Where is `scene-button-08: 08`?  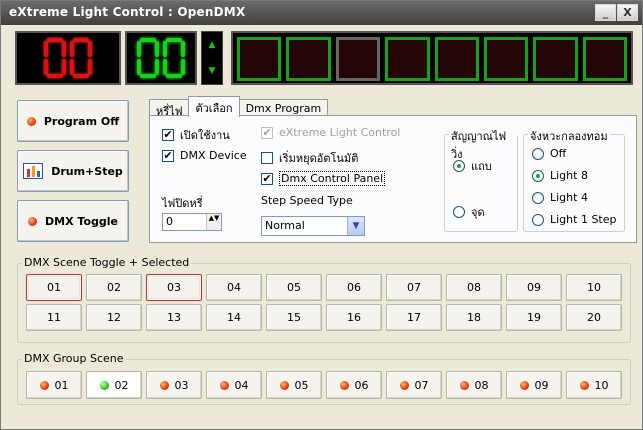 scene-button-08: 08 is located at coordinates (474, 287).